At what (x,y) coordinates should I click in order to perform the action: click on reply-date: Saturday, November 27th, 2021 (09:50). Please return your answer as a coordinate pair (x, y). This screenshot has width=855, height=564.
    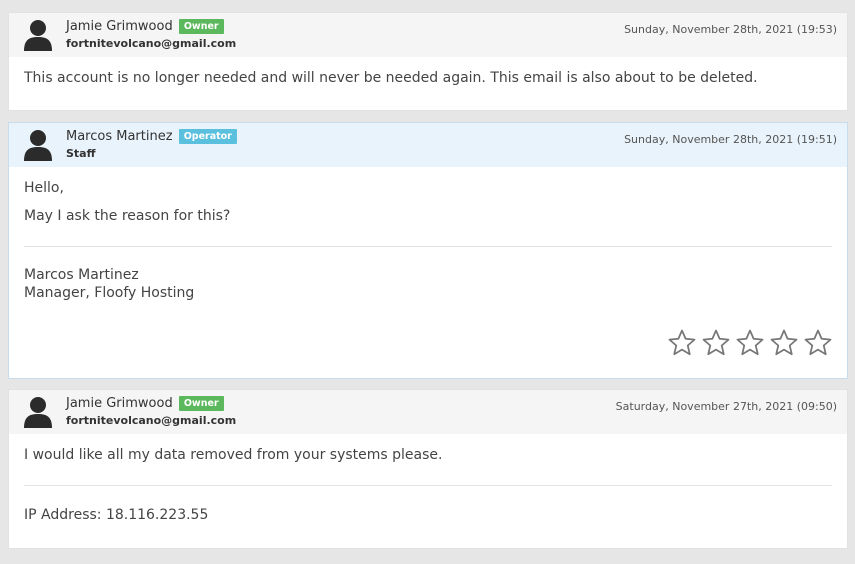
    Looking at the image, I should click on (726, 406).